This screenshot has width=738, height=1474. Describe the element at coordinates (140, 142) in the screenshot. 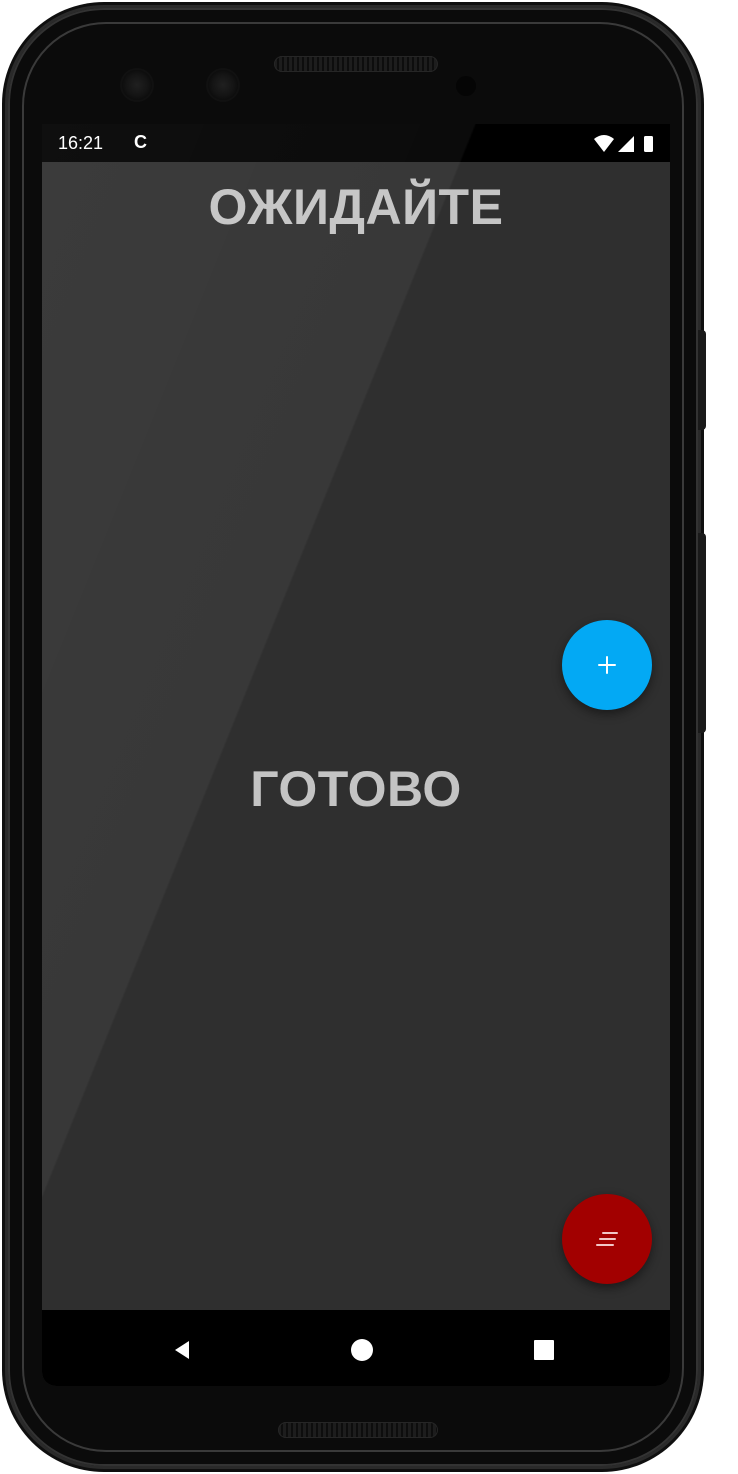

I see `sync-icon: C` at that location.